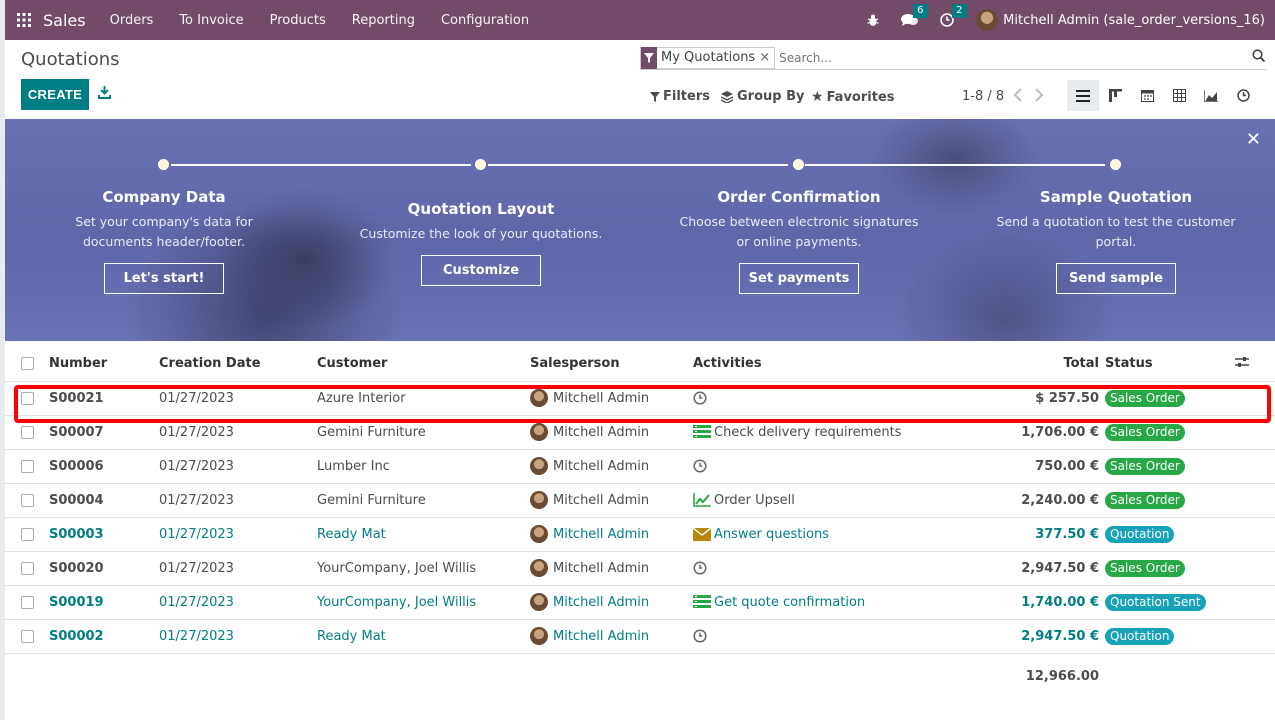  I want to click on menu-products: Products, so click(298, 20).